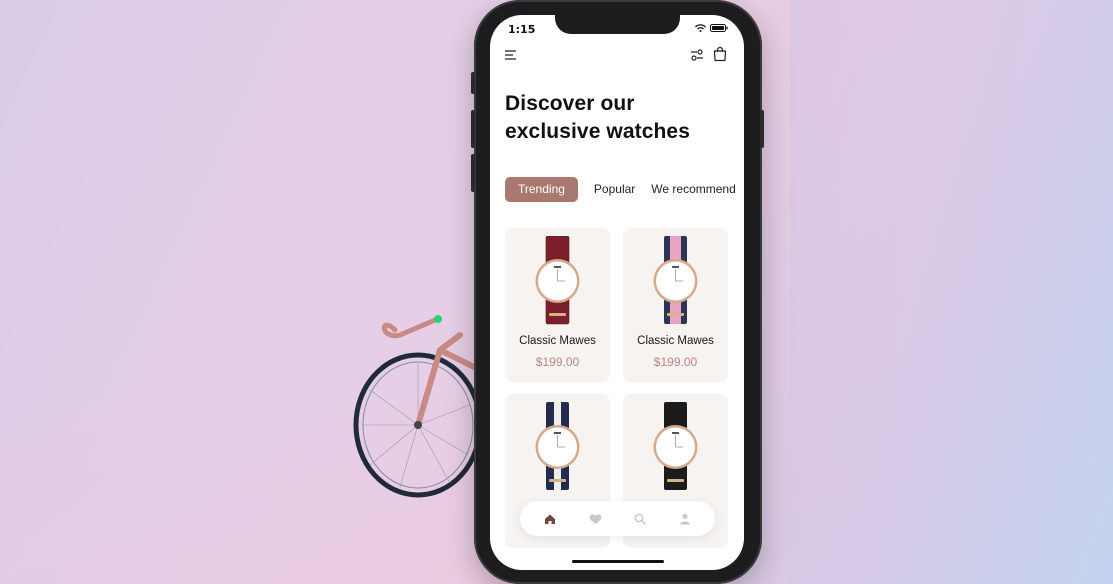  Describe the element at coordinates (700, 28) in the screenshot. I see `wifi-icon` at that location.